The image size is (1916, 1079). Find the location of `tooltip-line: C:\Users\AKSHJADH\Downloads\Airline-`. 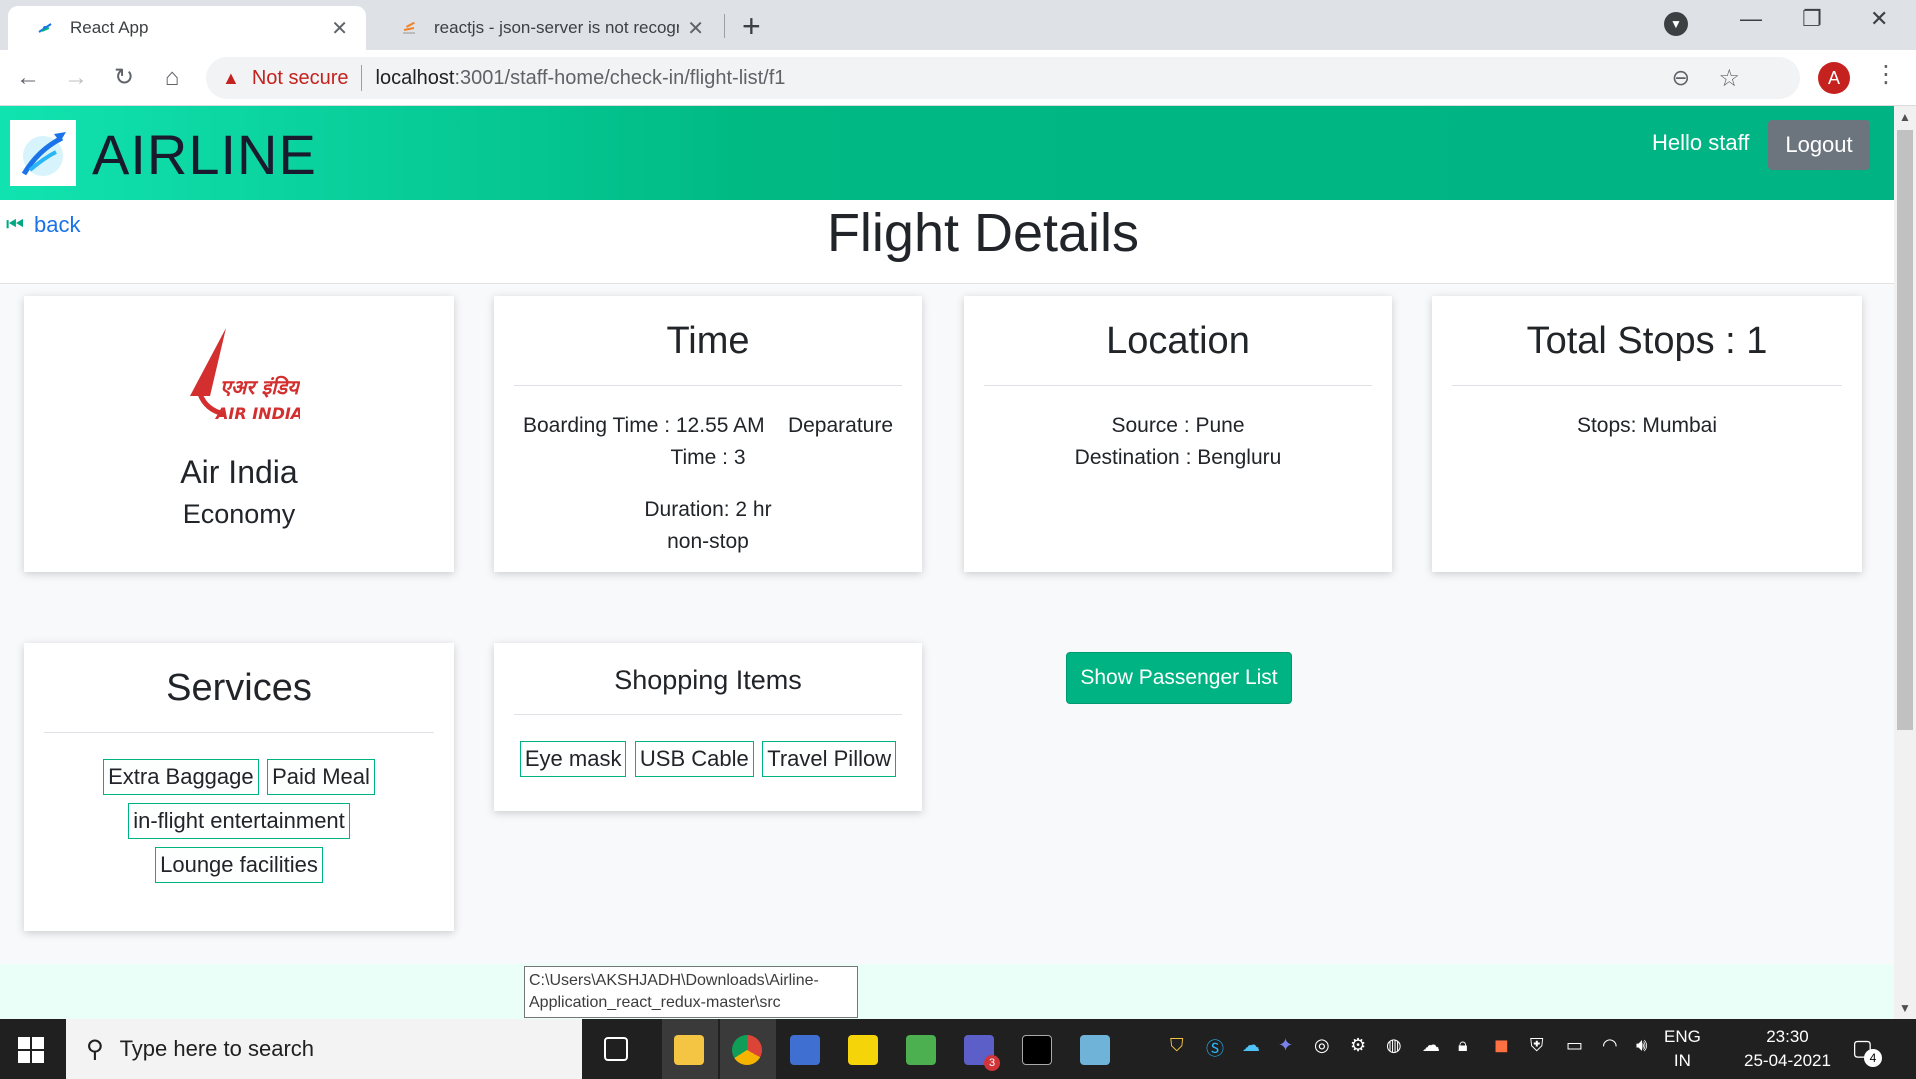

tooltip-line: C:\Users\AKSHJADH\Downloads\Airline- is located at coordinates (674, 980).